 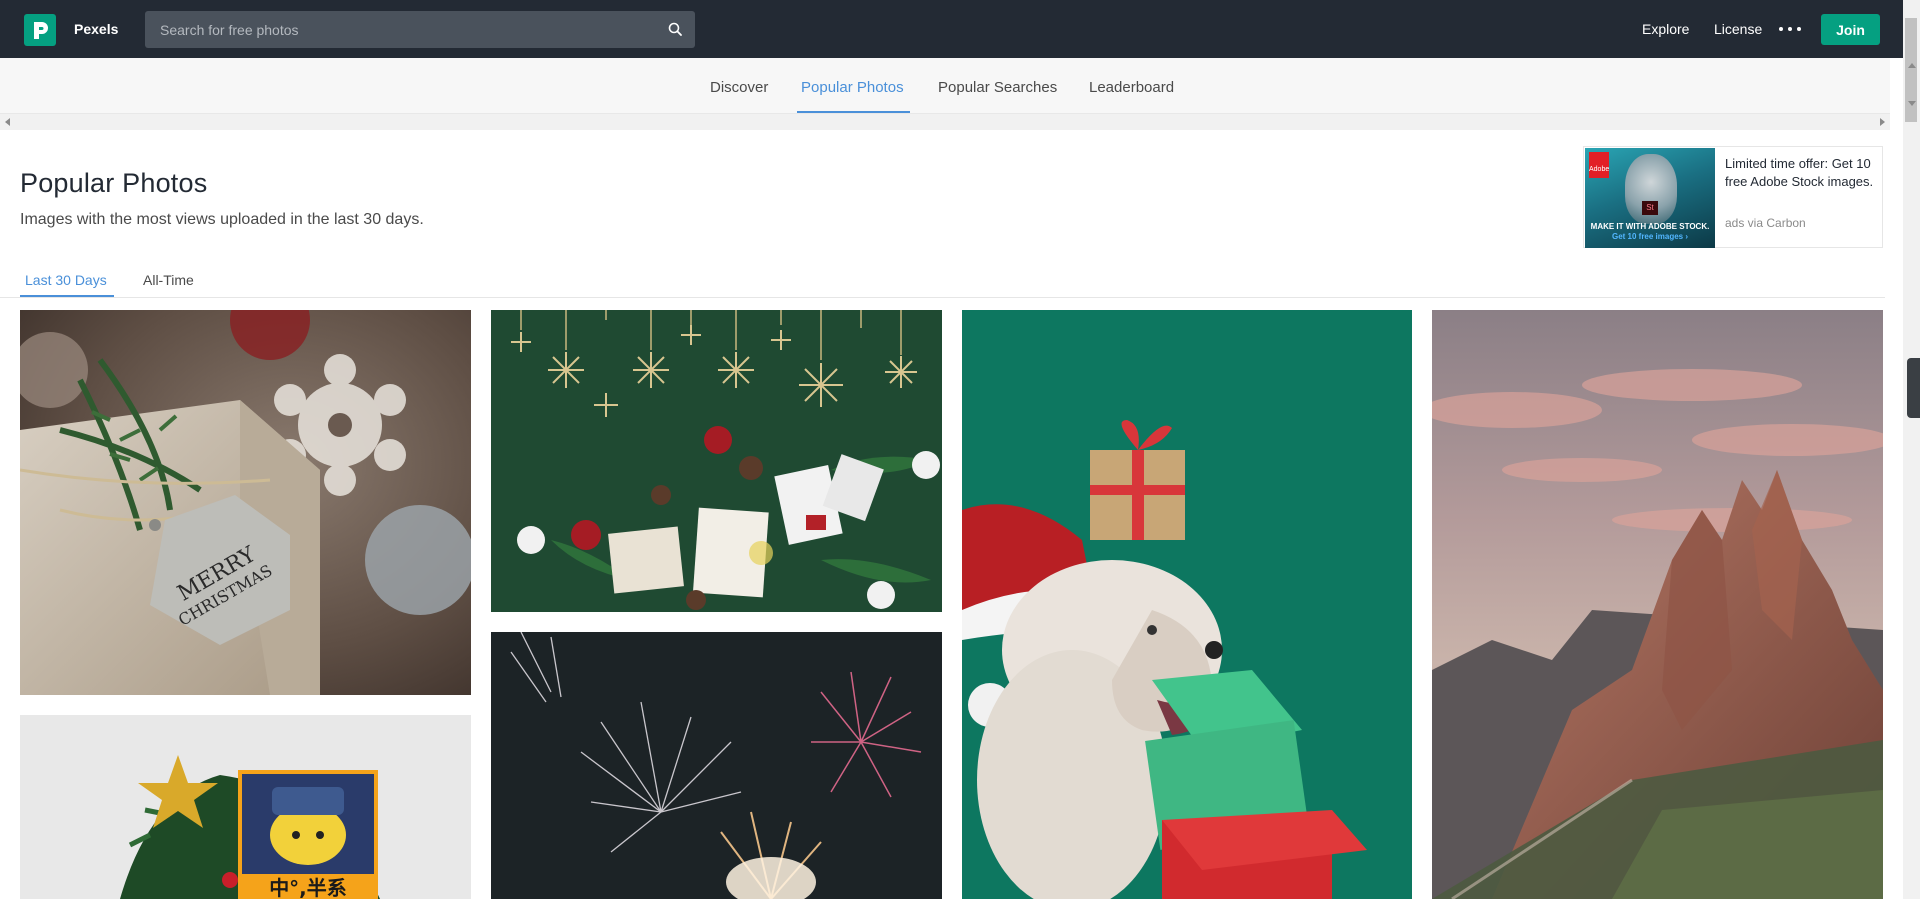 I want to click on vertical-scrollbar, so click(x=1911, y=449).